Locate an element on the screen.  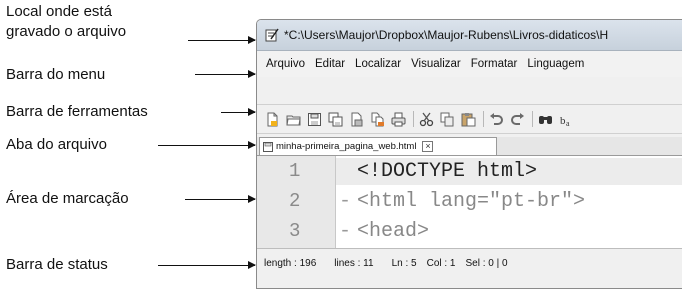
close-tab-icon: × is located at coordinates (428, 146).